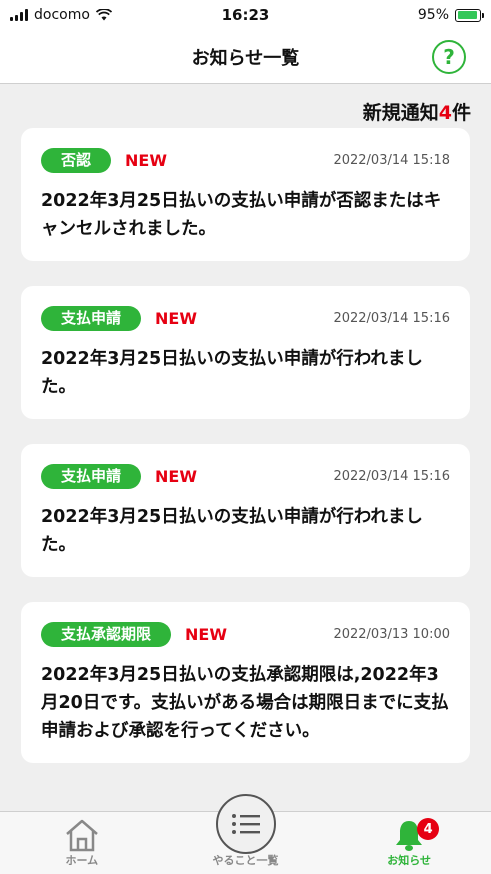 Image resolution: width=491 pixels, height=874 pixels. I want to click on battery-percent: 95%, so click(433, 15).